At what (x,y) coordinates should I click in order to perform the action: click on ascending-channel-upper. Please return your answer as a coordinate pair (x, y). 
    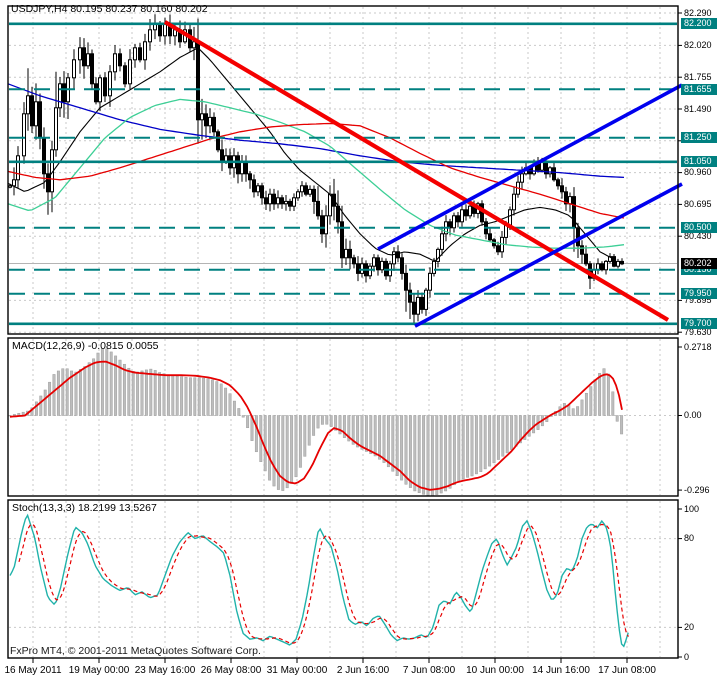
    Looking at the image, I should click on (530, 167).